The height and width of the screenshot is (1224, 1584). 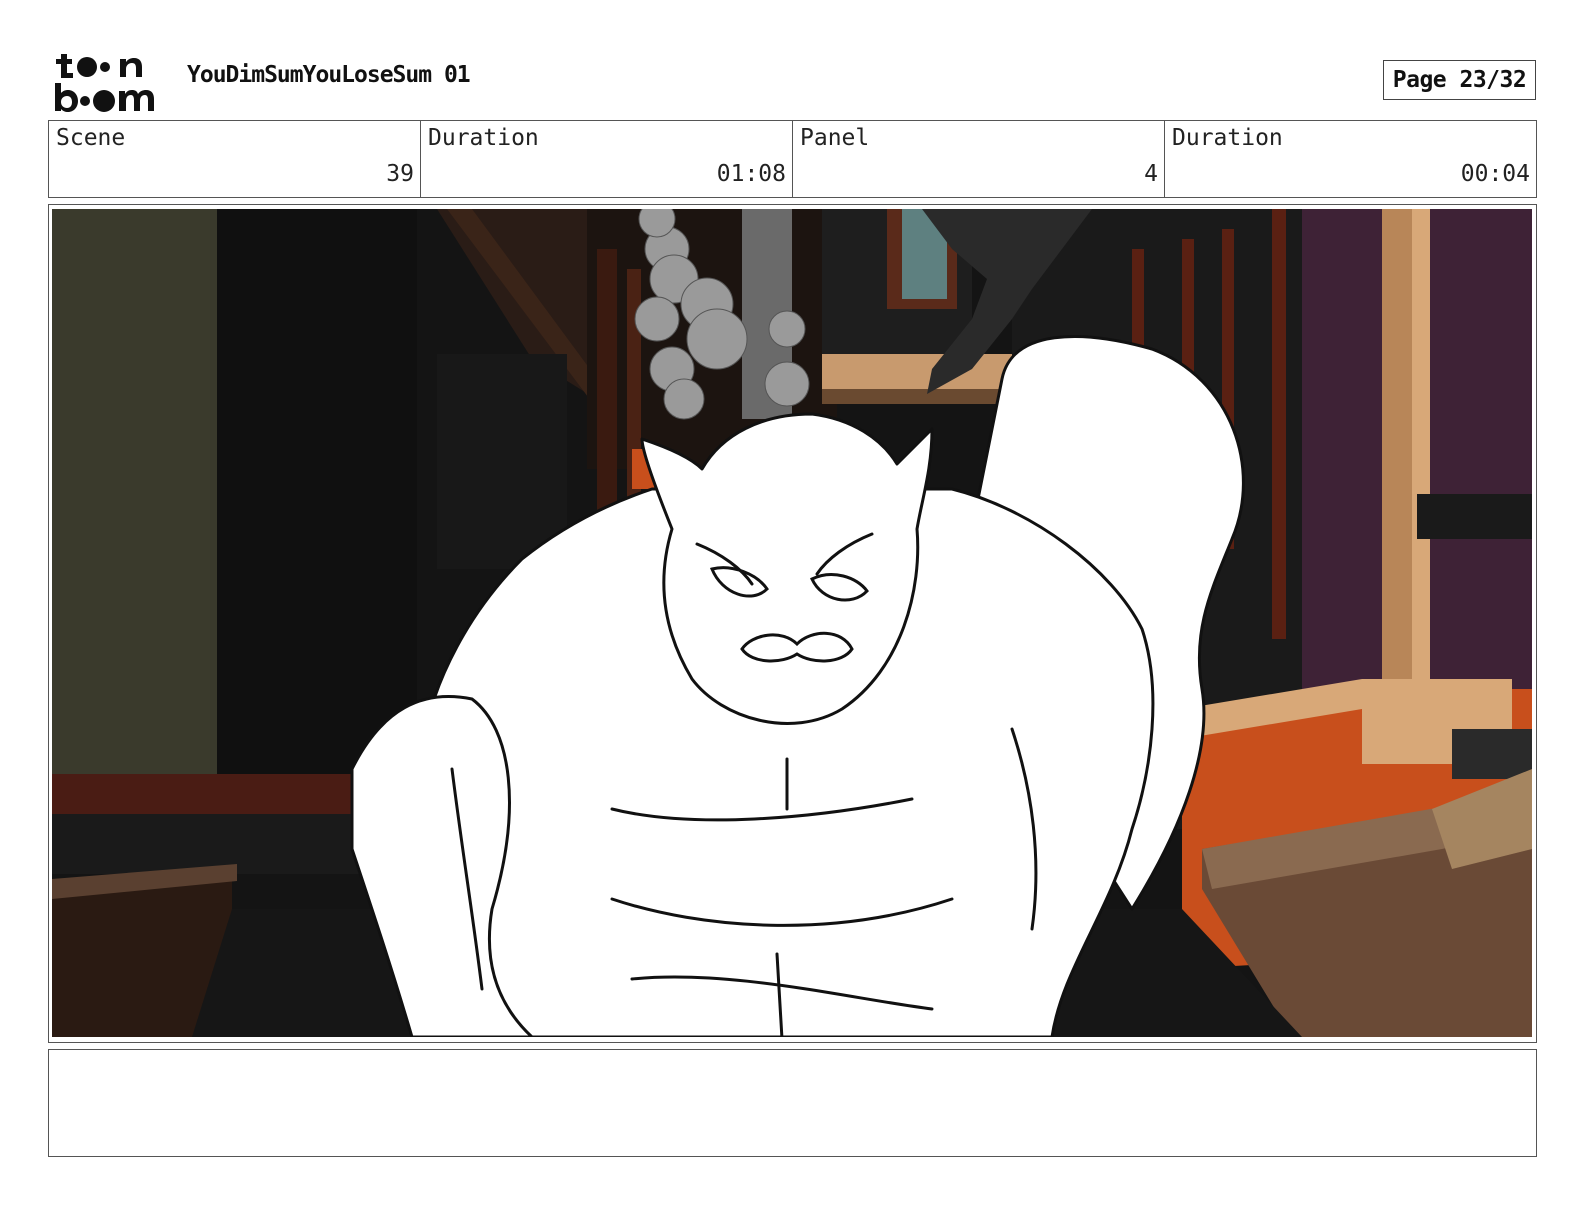 What do you see at coordinates (792, 1103) in the screenshot?
I see `panel-notes` at bounding box center [792, 1103].